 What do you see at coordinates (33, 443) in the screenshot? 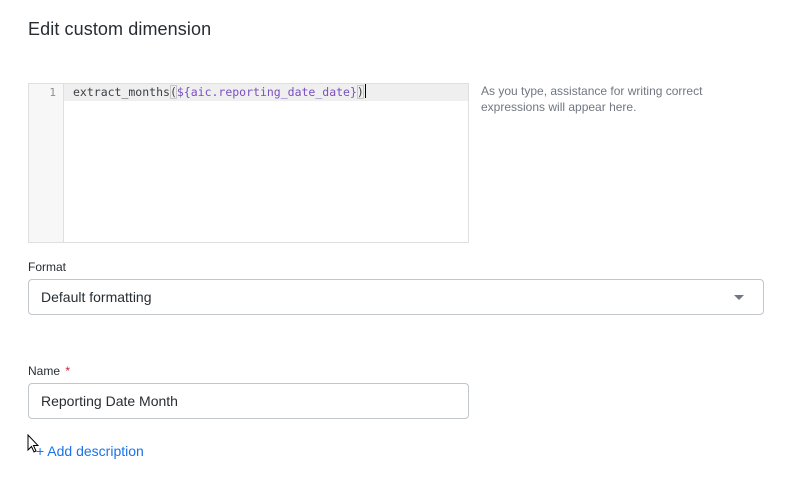
I see `mouse-pointer-icon` at bounding box center [33, 443].